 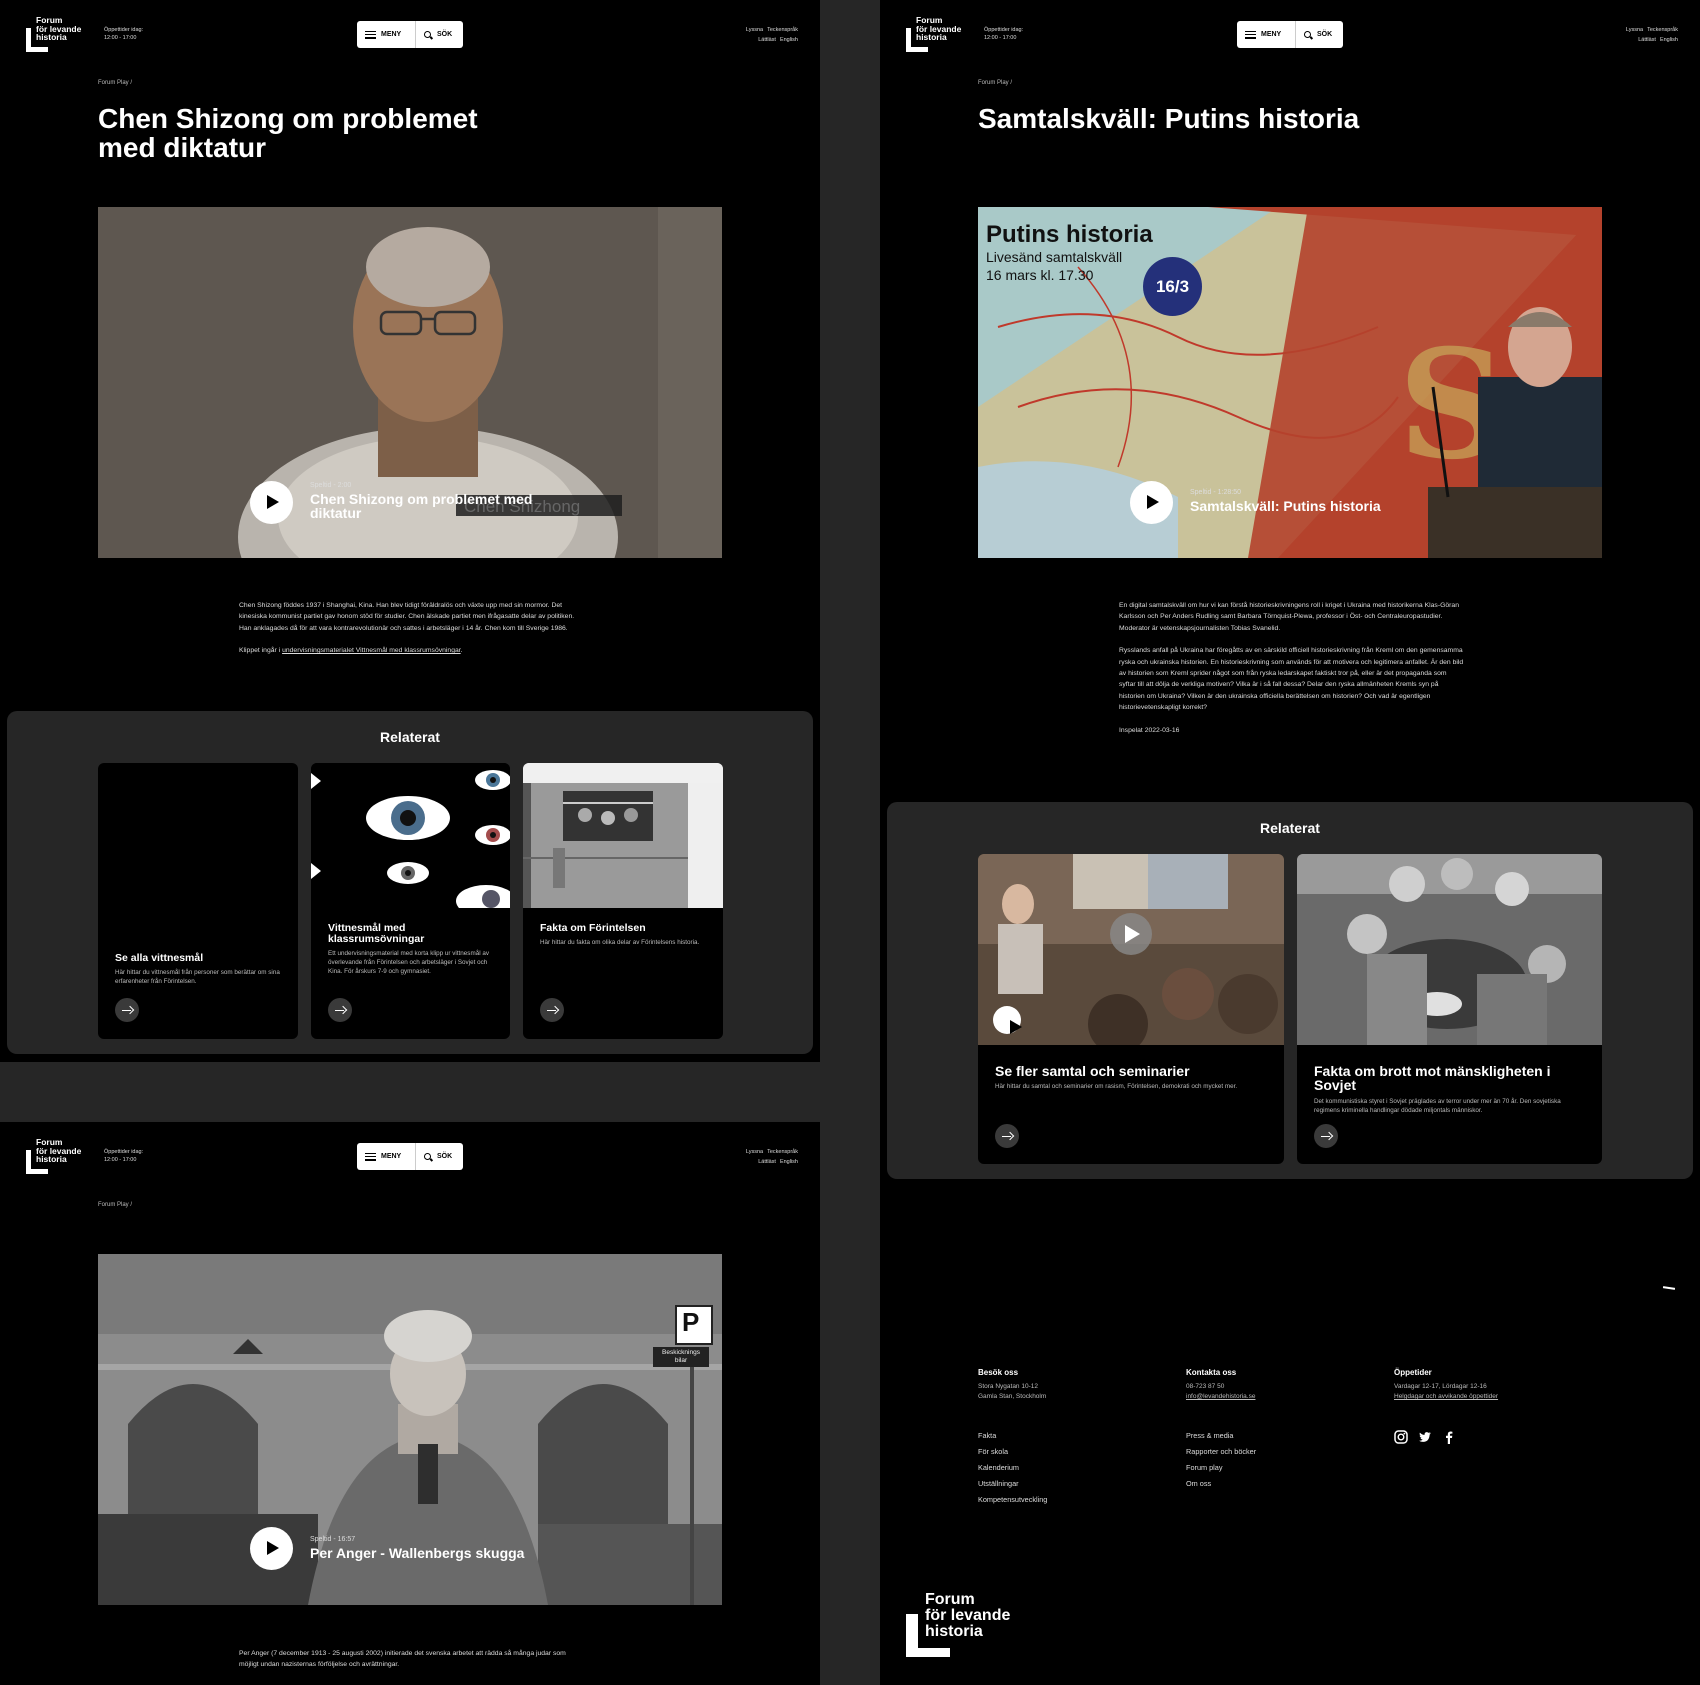 I want to click on footer-link: Press & media, so click(x=1221, y=1436).